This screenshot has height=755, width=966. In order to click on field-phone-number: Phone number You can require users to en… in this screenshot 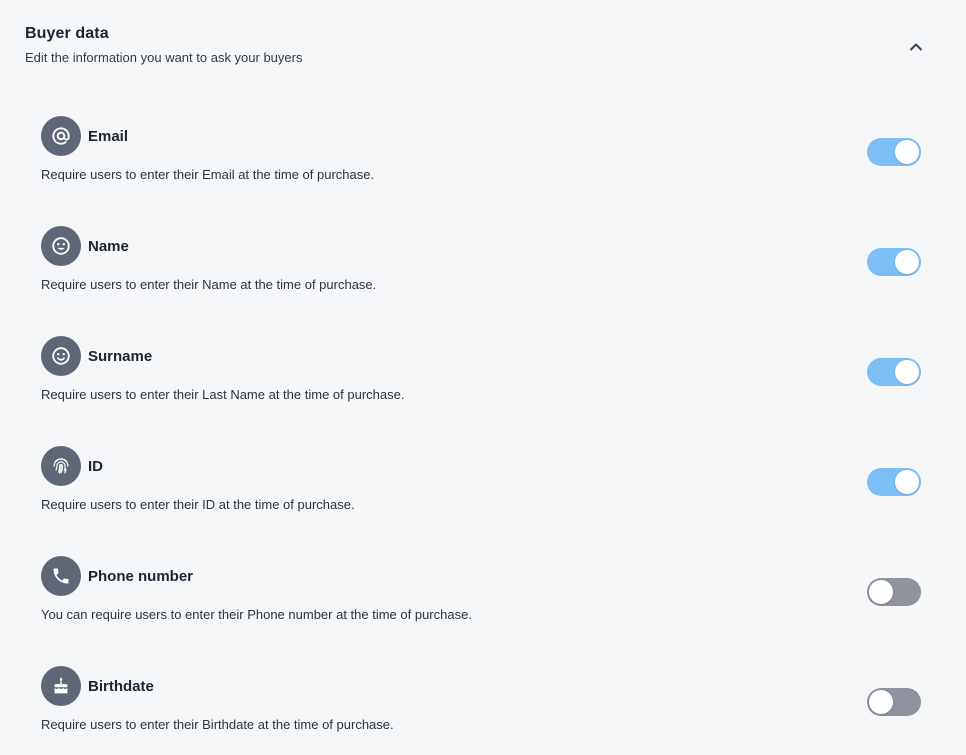, I will do `click(481, 611)`.